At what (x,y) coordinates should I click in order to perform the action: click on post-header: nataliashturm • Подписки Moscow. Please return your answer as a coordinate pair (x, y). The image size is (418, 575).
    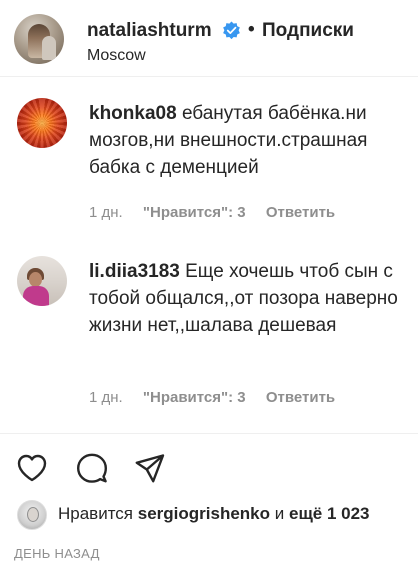
    Looking at the image, I should click on (209, 38).